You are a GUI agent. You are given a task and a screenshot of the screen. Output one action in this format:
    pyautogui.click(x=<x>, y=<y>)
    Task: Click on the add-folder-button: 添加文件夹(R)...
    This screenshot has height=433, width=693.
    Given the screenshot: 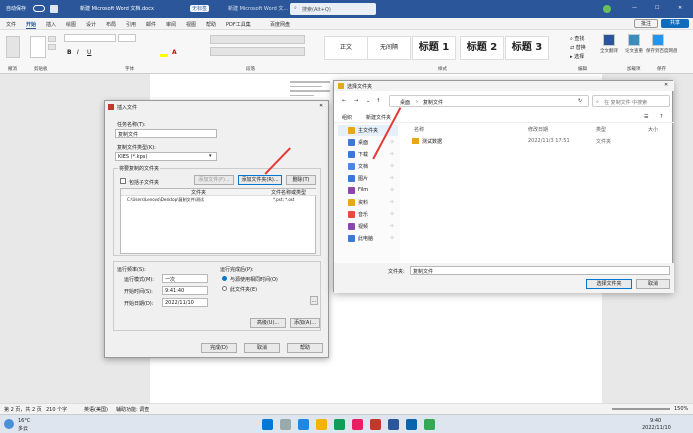 What is the action you would take?
    pyautogui.click(x=260, y=180)
    